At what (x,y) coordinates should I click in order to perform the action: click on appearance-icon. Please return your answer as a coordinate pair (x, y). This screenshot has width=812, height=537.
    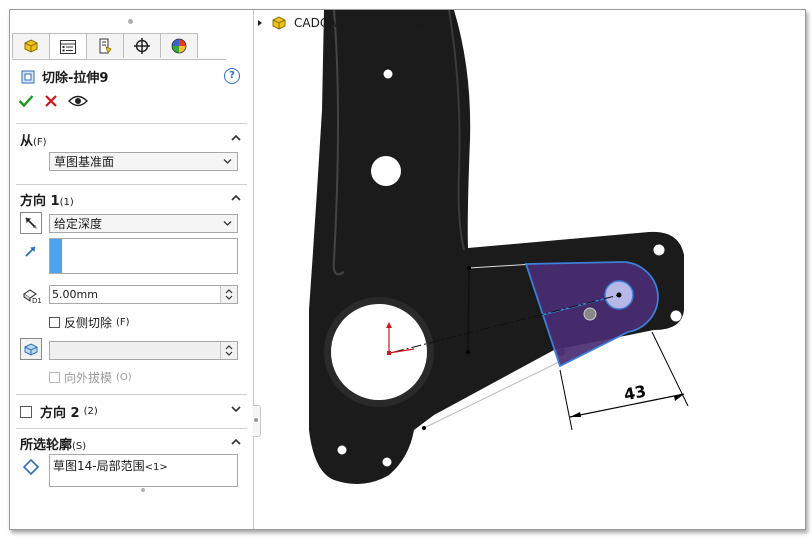
    Looking at the image, I should click on (179, 46).